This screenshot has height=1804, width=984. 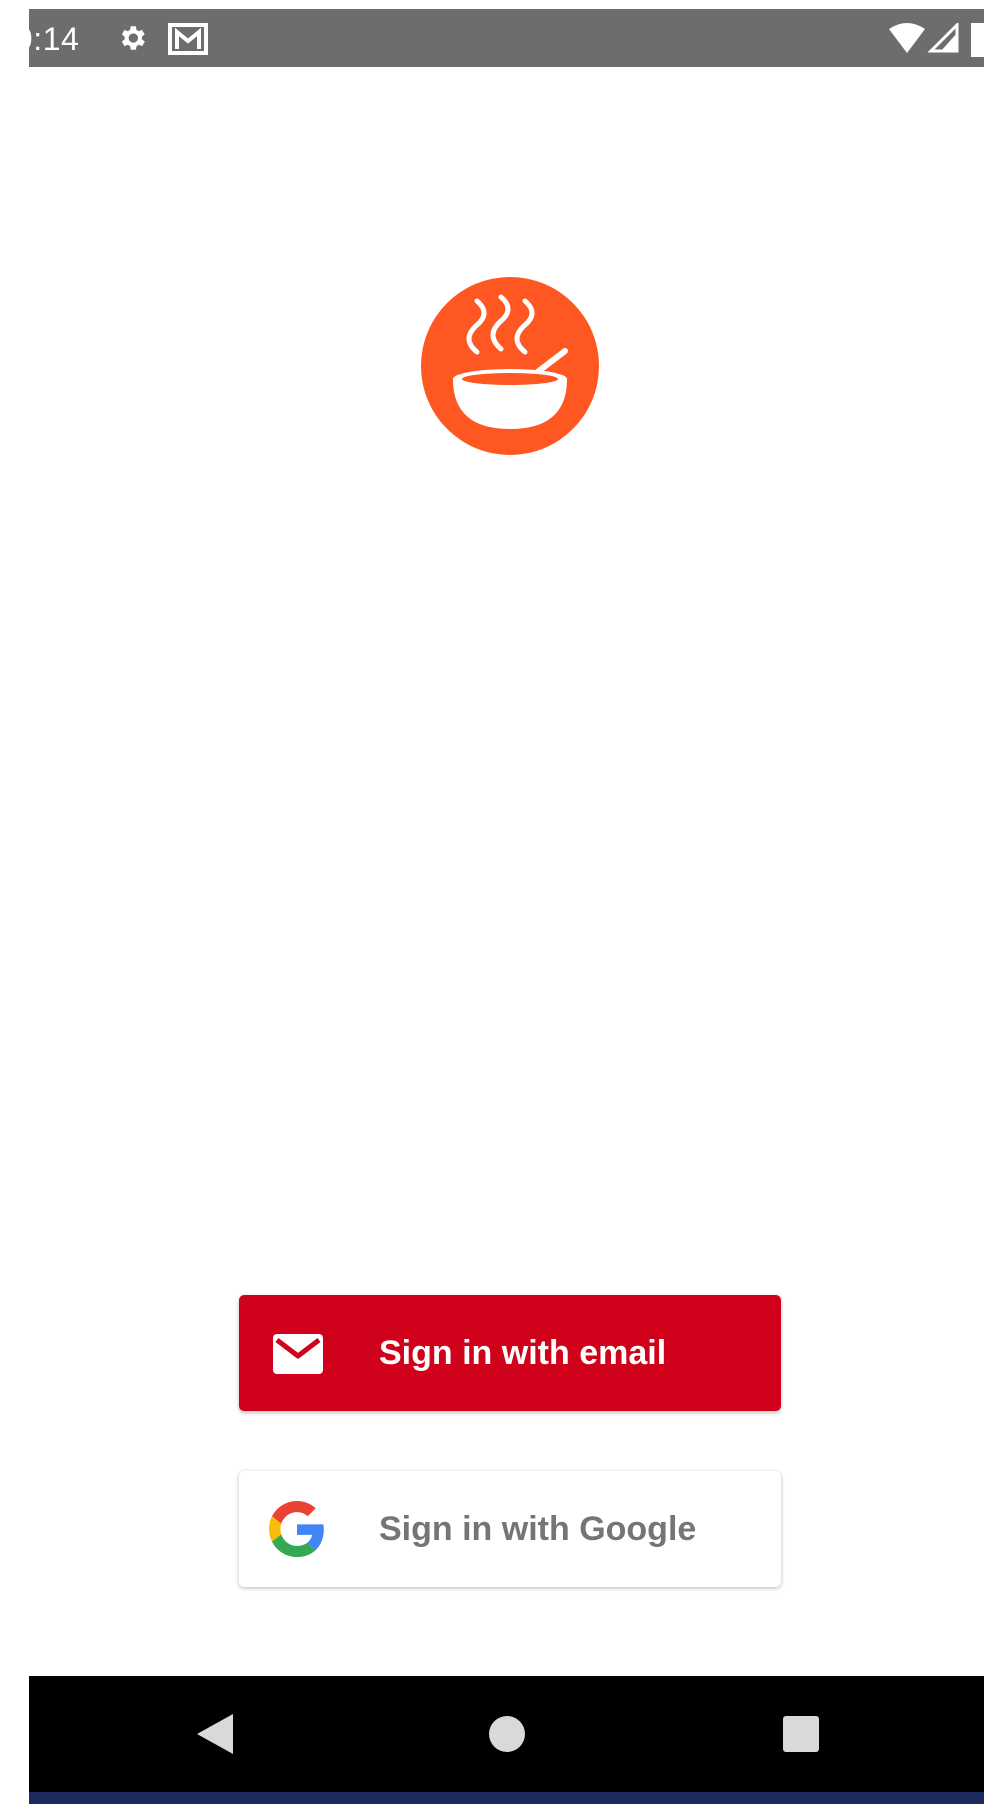 I want to click on status-bar: 9:14, so click(x=506, y=38).